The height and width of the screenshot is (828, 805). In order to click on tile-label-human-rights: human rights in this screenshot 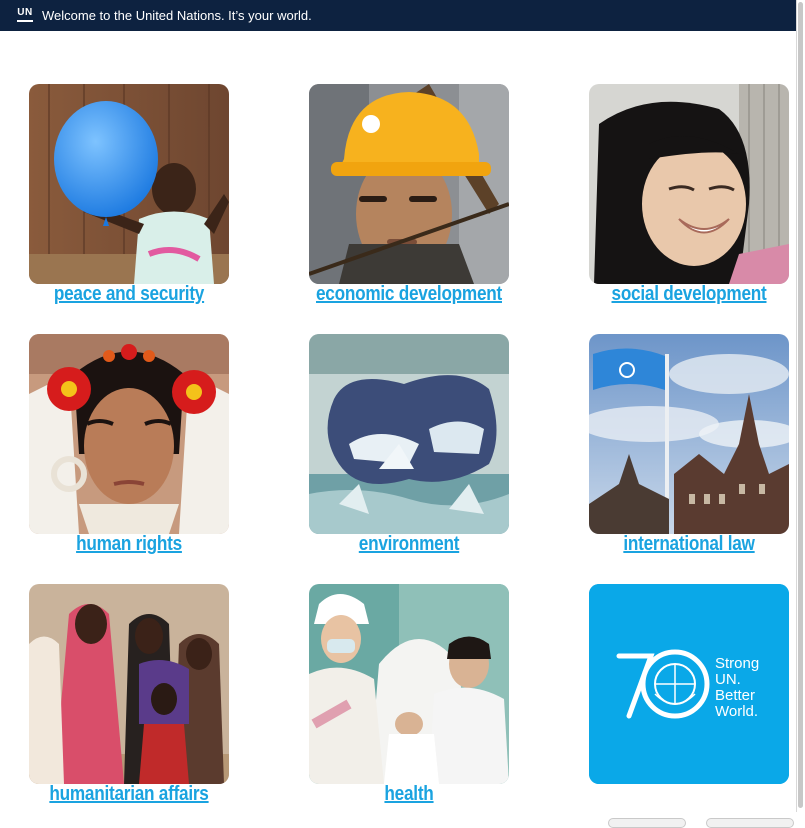, I will do `click(129, 544)`.